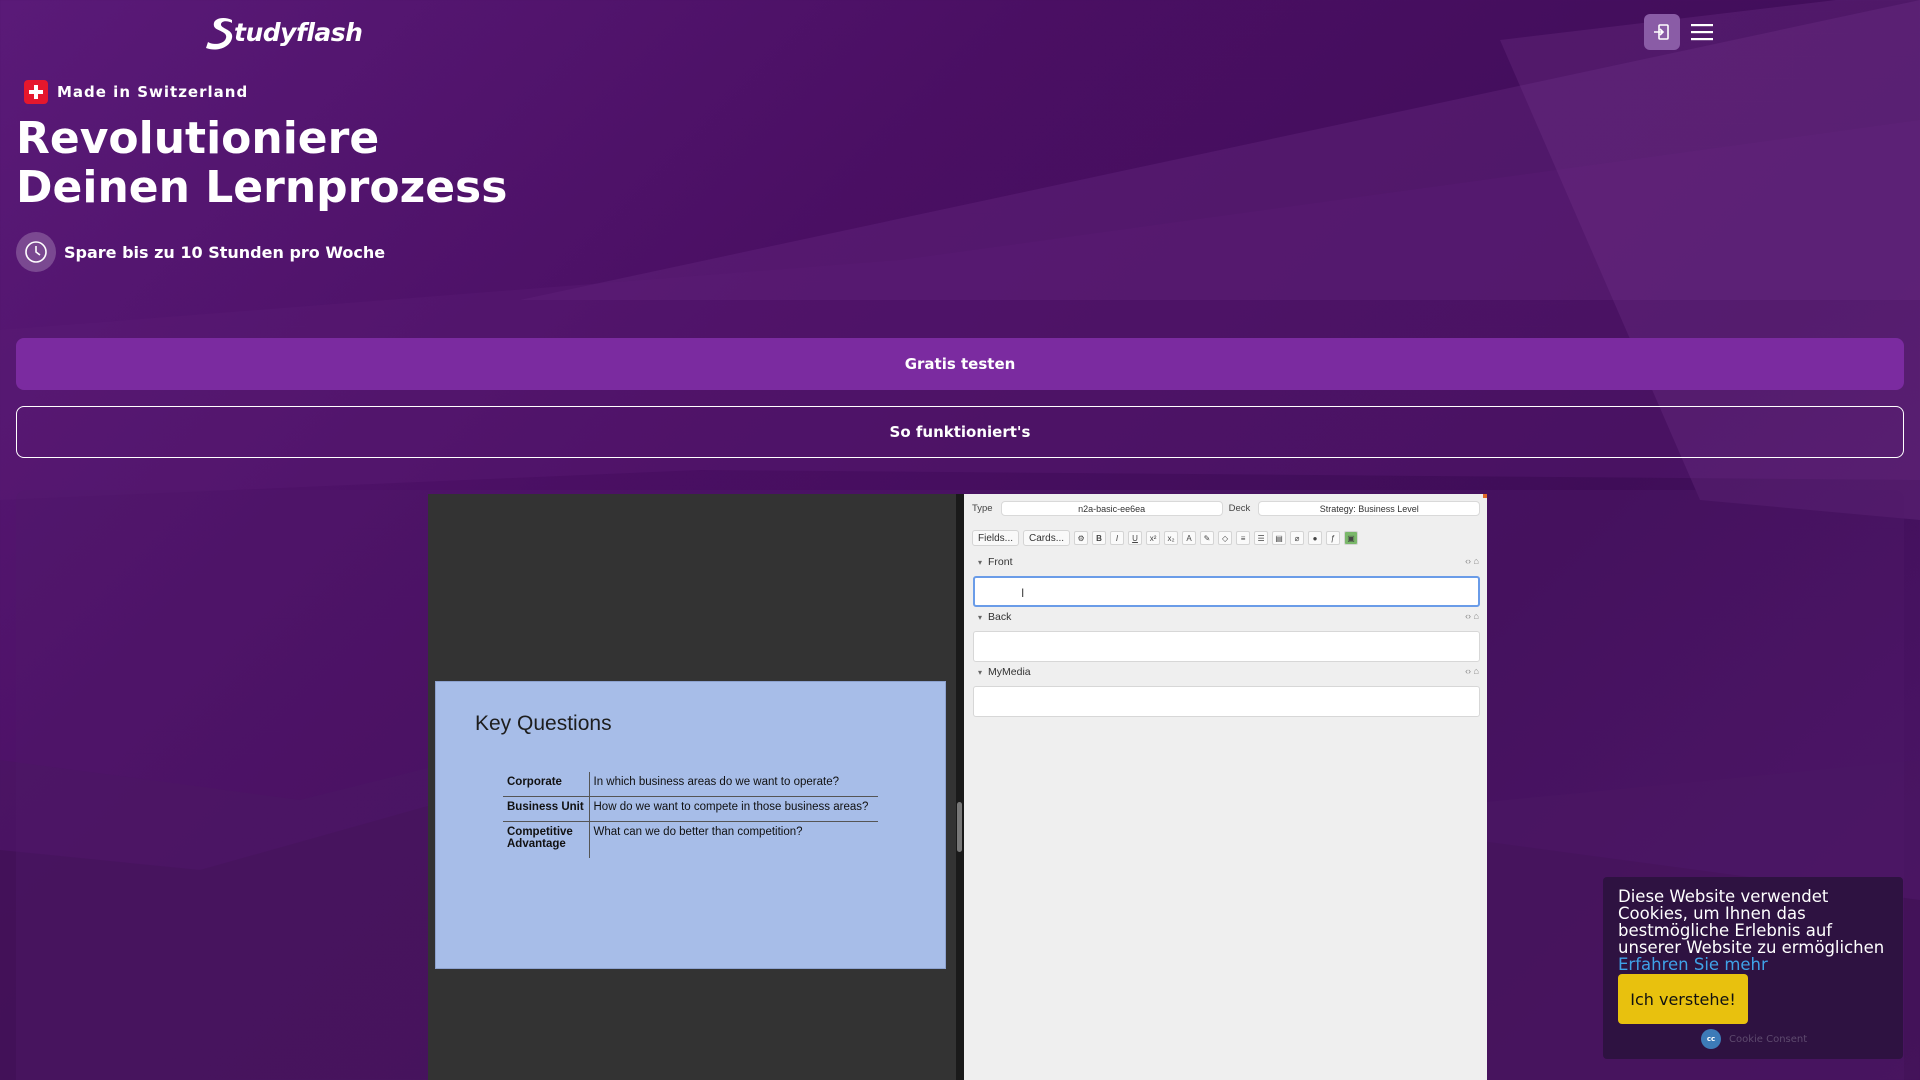 This screenshot has width=1920, height=1080. I want to click on image-icon: ▣, so click(1351, 538).